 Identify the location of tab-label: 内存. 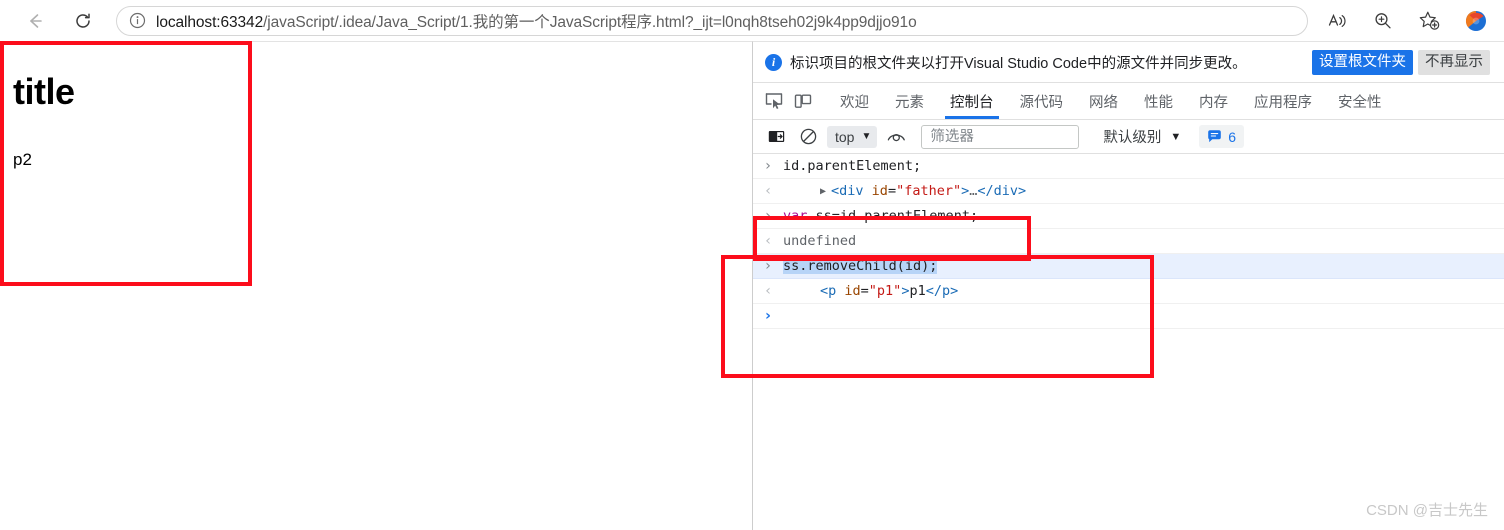
(1213, 102).